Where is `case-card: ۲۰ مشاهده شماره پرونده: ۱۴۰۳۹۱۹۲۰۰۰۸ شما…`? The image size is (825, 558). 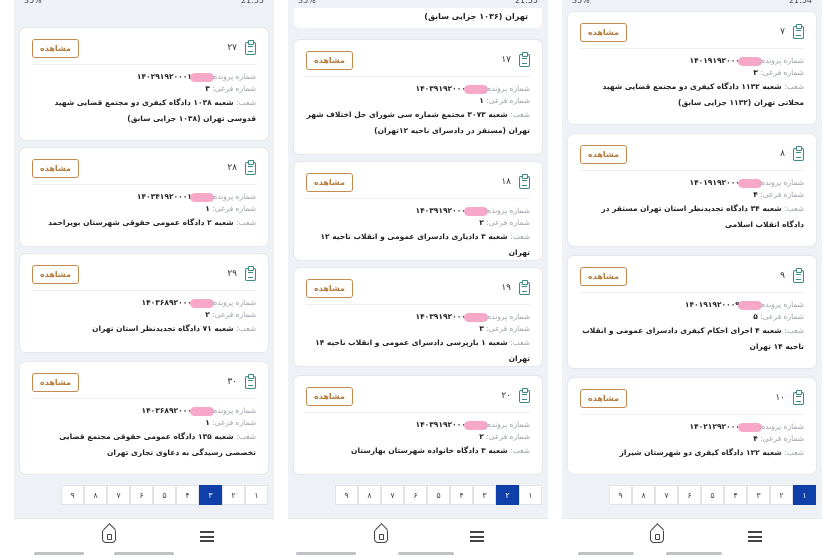 case-card: ۲۰ مشاهده شماره پرونده: ۱۴۰۳۹۱۹۲۰۰۰۸ شما… is located at coordinates (418, 425).